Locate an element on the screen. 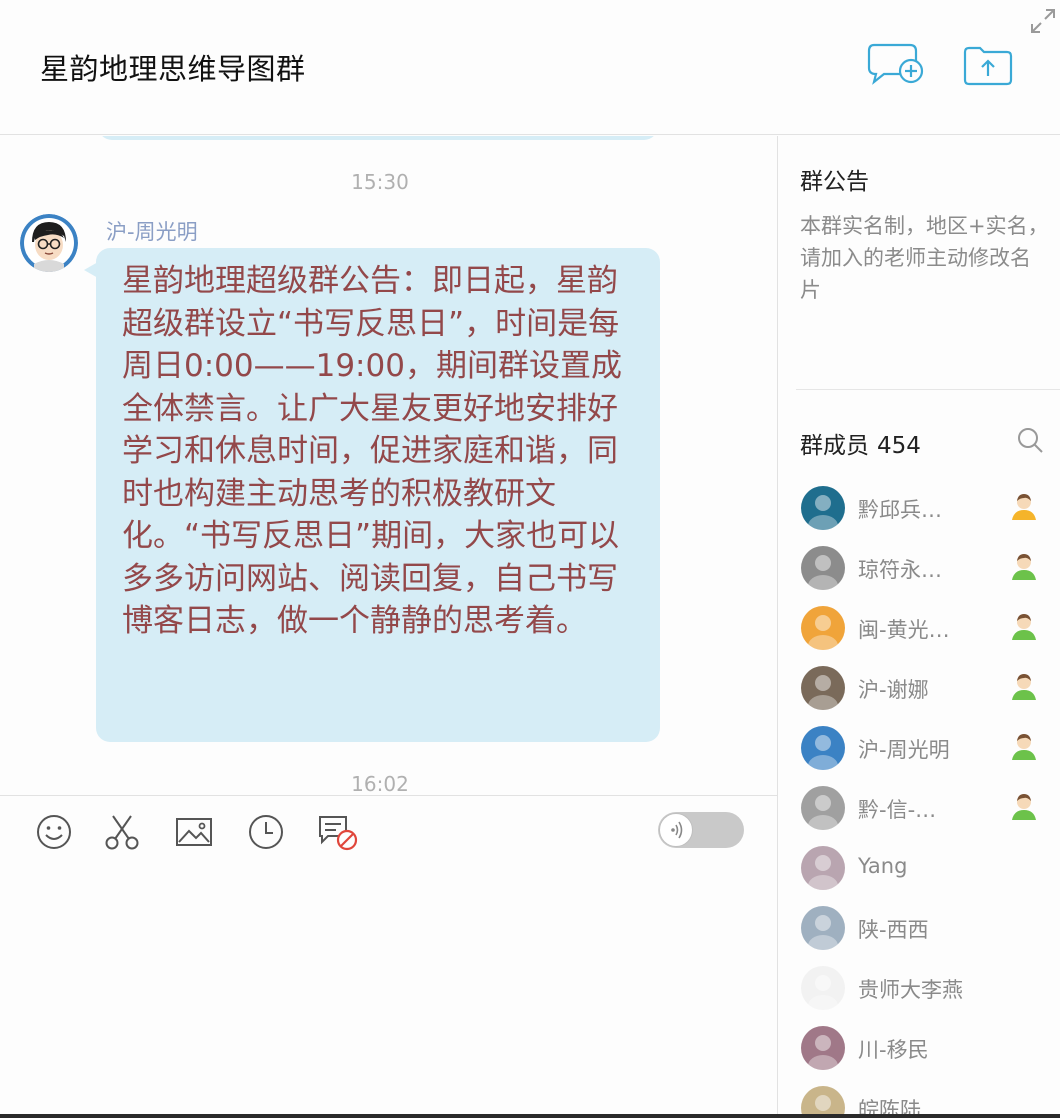  sound-wave-icon is located at coordinates (677, 830).